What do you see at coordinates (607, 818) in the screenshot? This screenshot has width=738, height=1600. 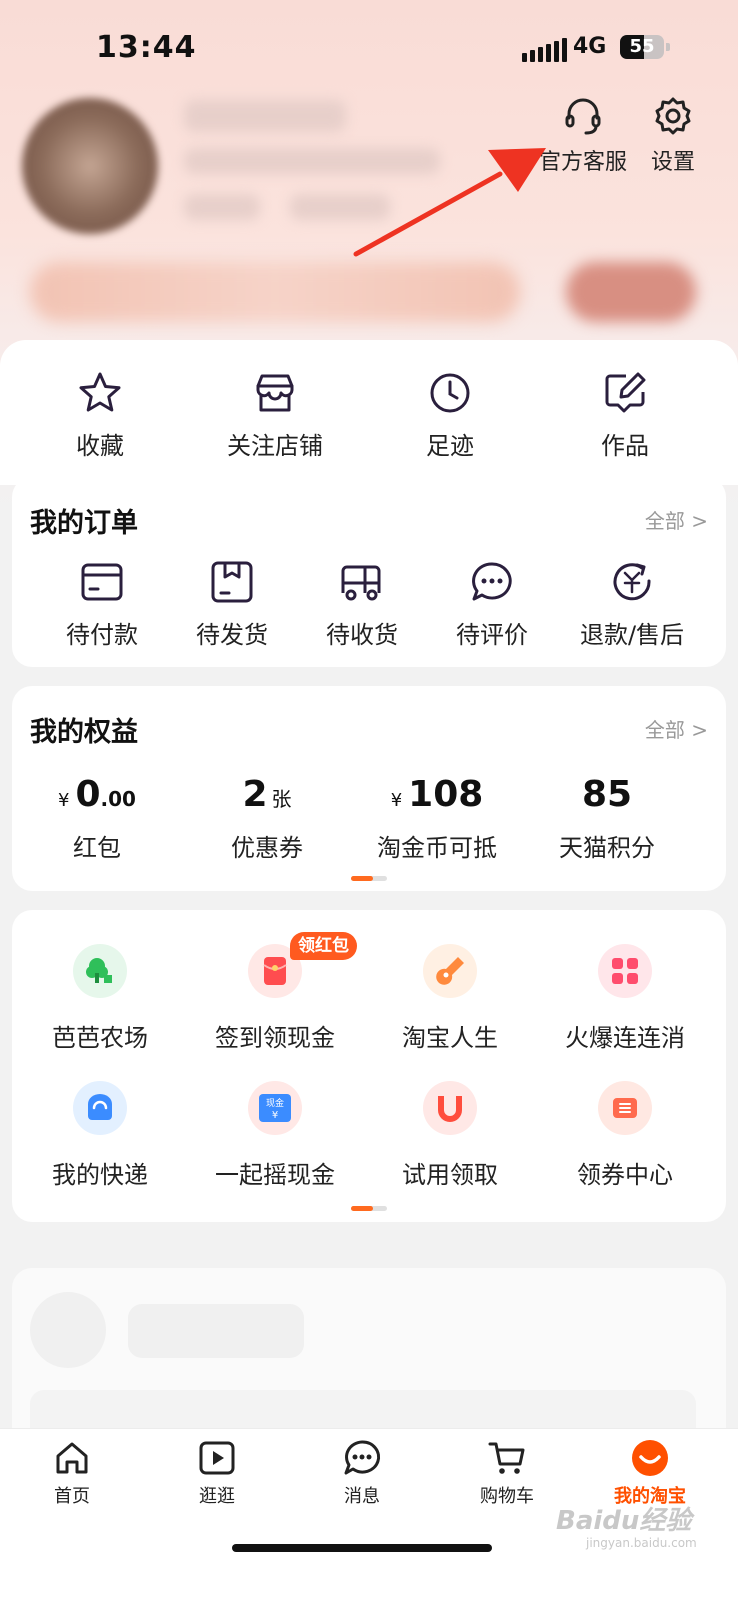 I see `benefit-tmall-points: 85 天猫积分` at bounding box center [607, 818].